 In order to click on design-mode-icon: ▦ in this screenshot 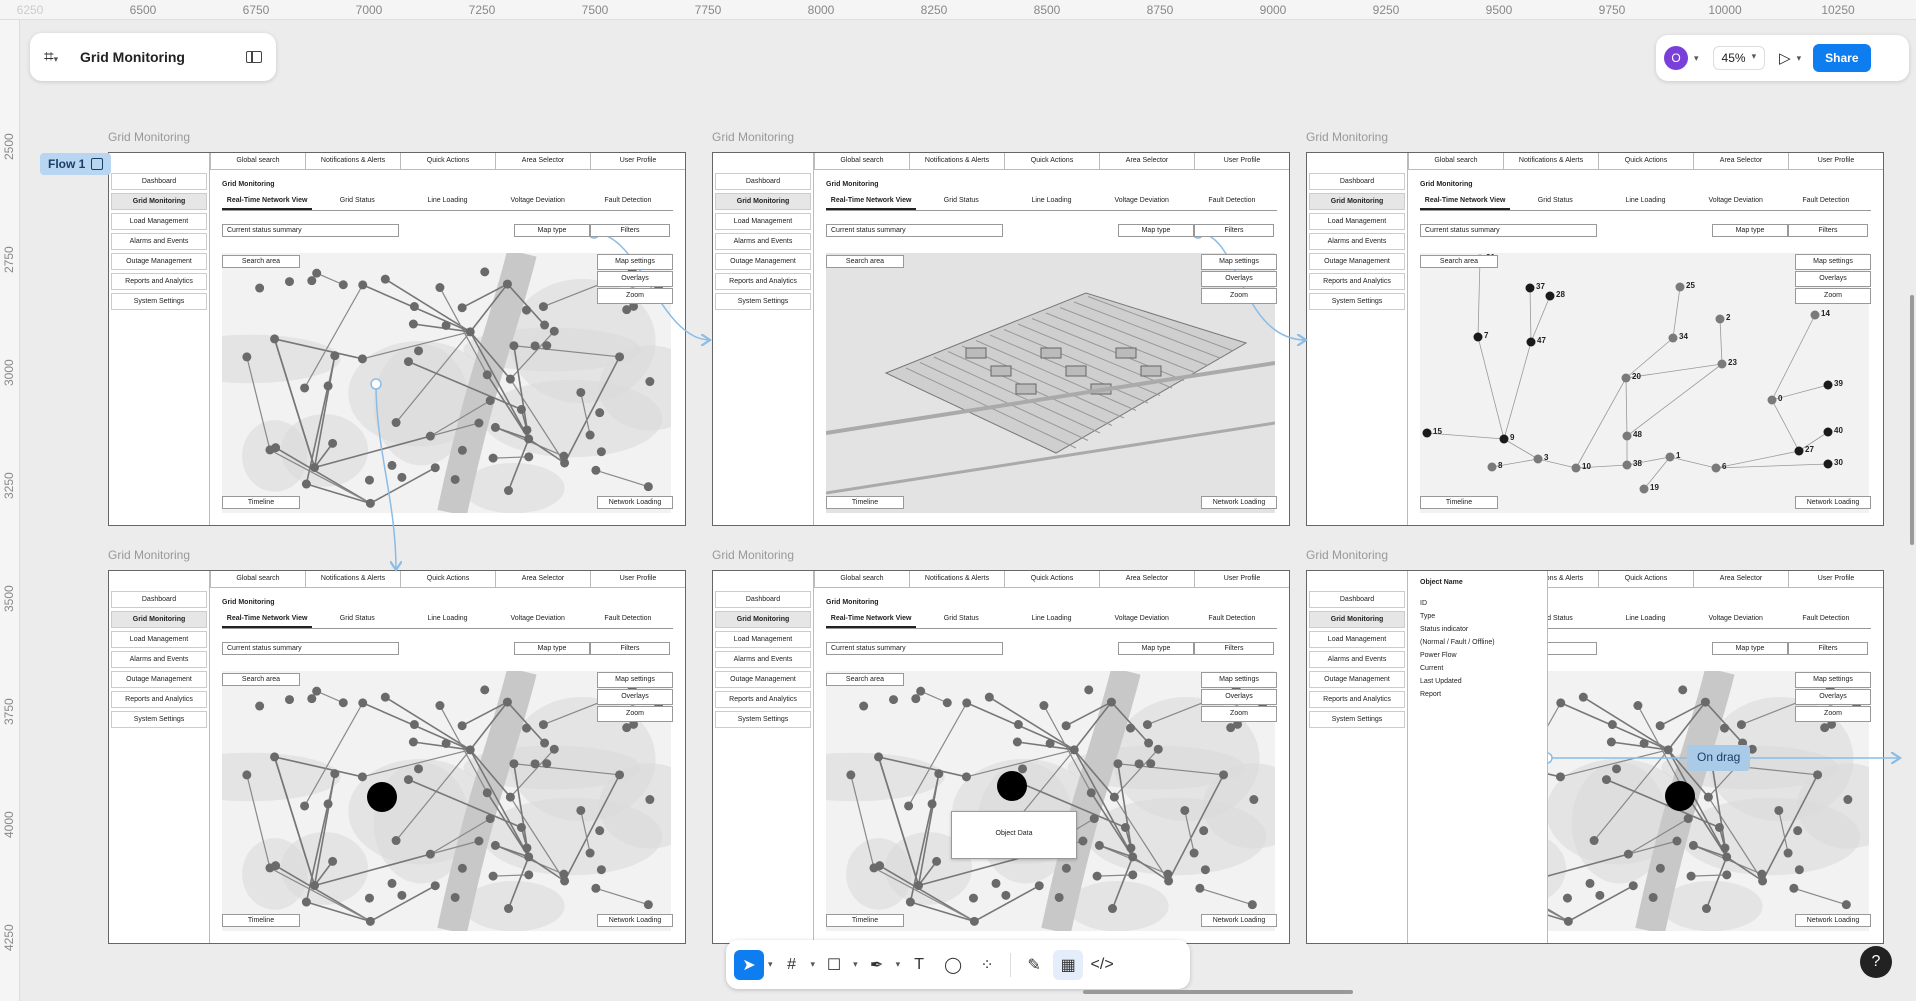, I will do `click(1068, 964)`.